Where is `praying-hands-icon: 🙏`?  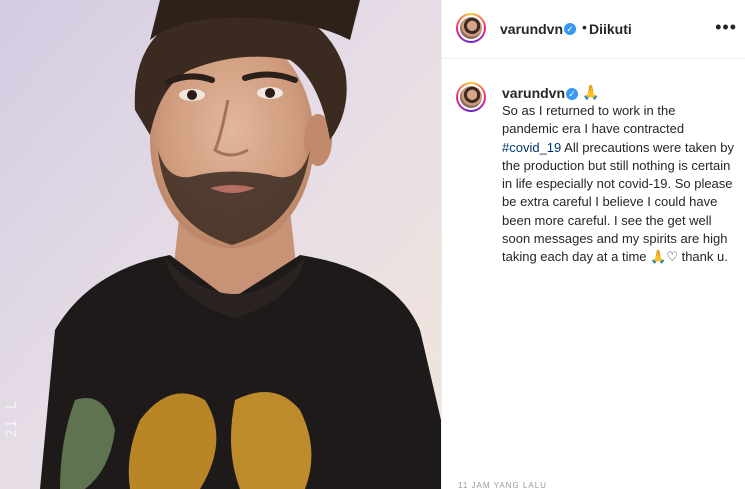 praying-hands-icon: 🙏 is located at coordinates (591, 92).